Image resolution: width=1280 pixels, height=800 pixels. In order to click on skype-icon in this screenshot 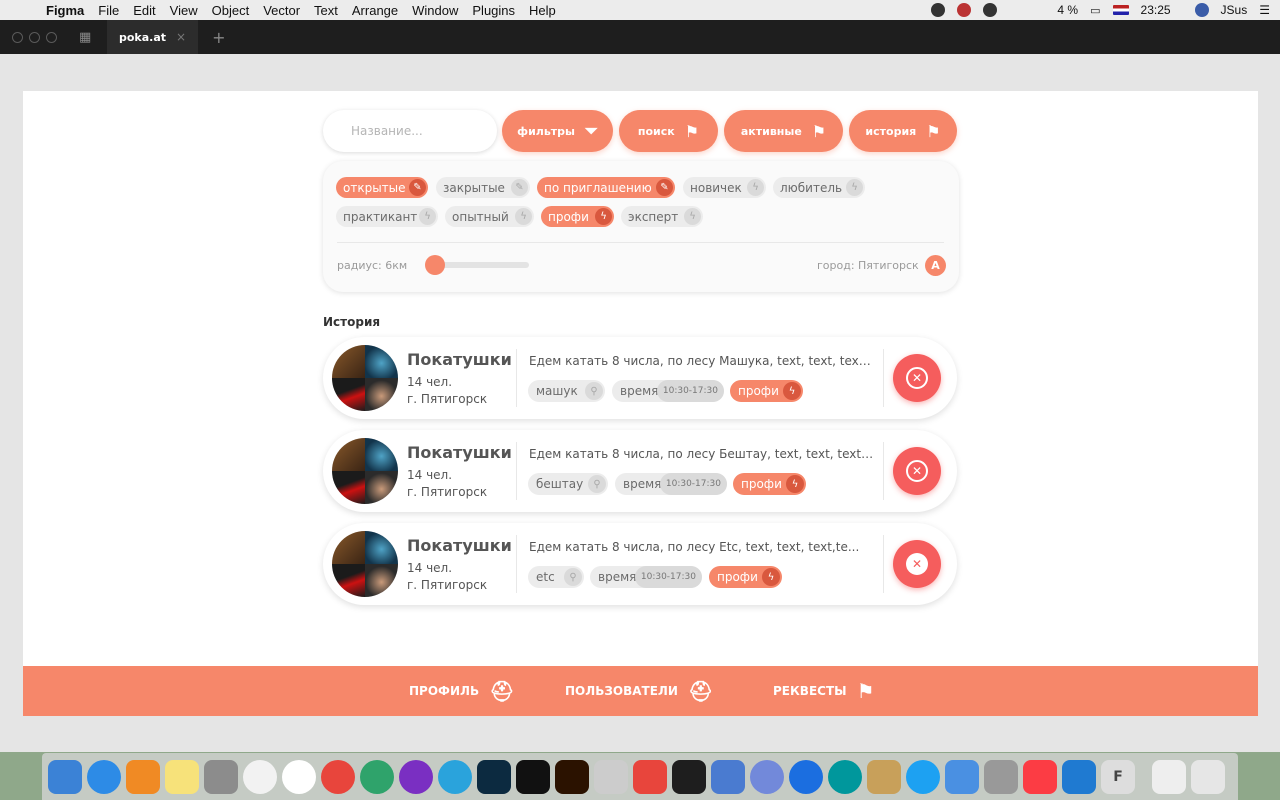, I will do `click(923, 776)`.